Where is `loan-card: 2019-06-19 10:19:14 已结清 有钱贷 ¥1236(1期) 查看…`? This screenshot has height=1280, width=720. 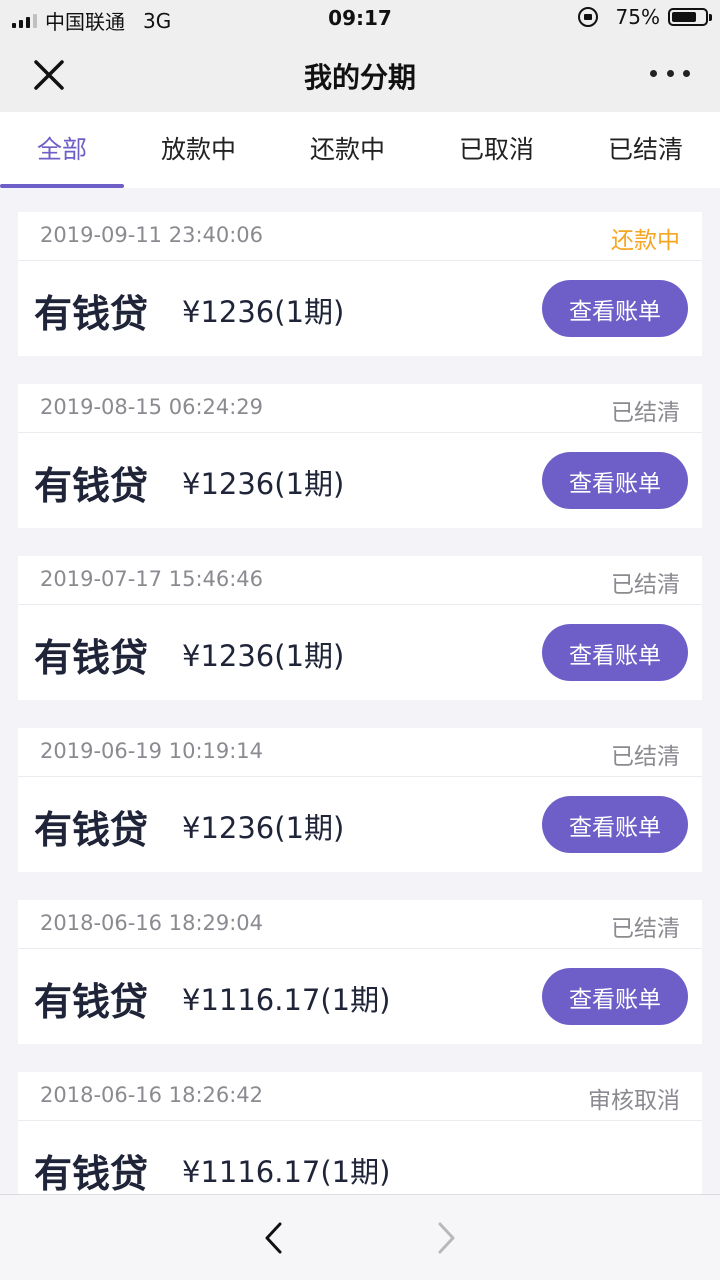 loan-card: 2019-06-19 10:19:14 已结清 有钱贷 ¥1236(1期) 查看… is located at coordinates (360, 800).